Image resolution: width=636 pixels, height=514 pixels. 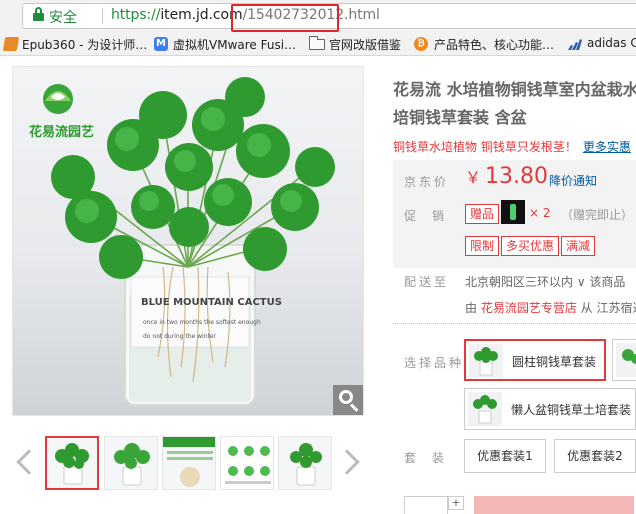 What do you see at coordinates (595, 456) in the screenshot?
I see `suit-option-2: 优惠套装2` at bounding box center [595, 456].